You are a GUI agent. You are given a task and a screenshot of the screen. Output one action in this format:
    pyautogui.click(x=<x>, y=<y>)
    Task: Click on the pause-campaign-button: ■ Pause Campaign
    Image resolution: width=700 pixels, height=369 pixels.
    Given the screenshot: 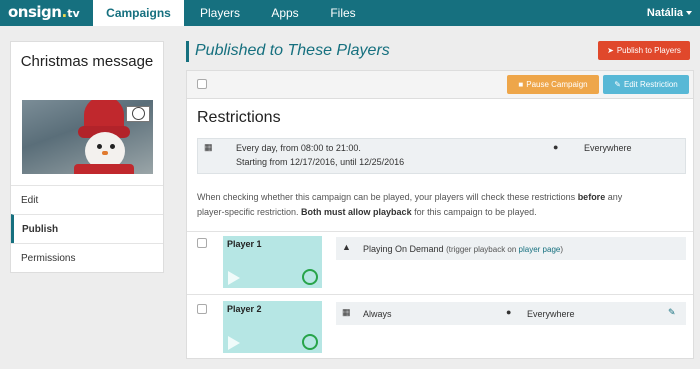 What is the action you would take?
    pyautogui.click(x=553, y=84)
    